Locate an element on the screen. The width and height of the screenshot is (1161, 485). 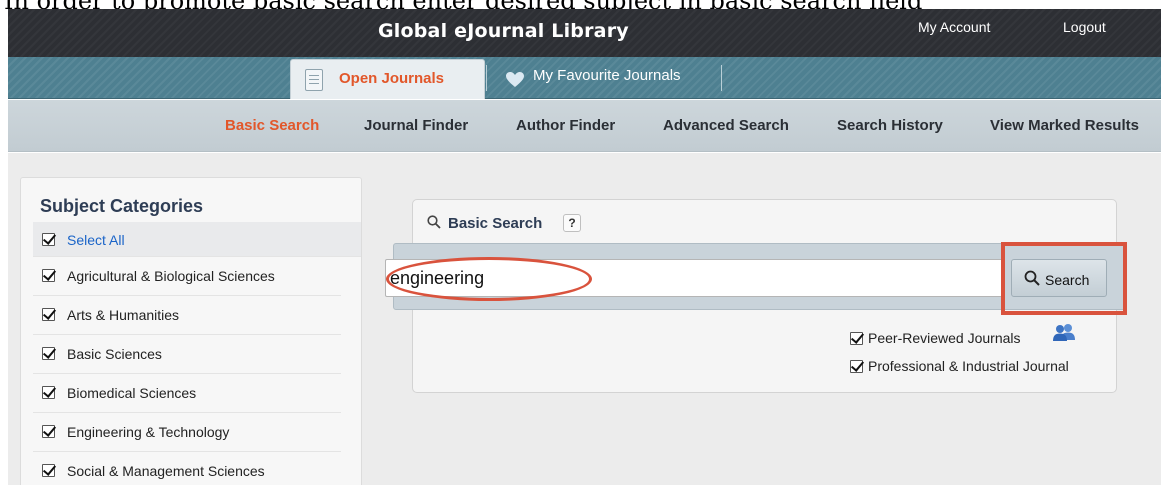
nav-basic-search: Basic Search is located at coordinates (272, 125).